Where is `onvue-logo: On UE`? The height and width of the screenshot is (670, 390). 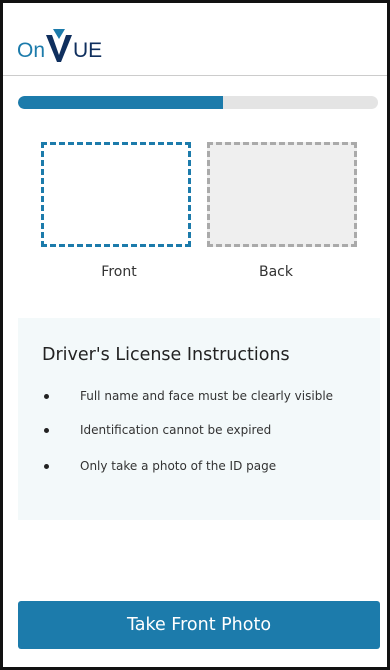
onvue-logo: On UE is located at coordinates (59, 45).